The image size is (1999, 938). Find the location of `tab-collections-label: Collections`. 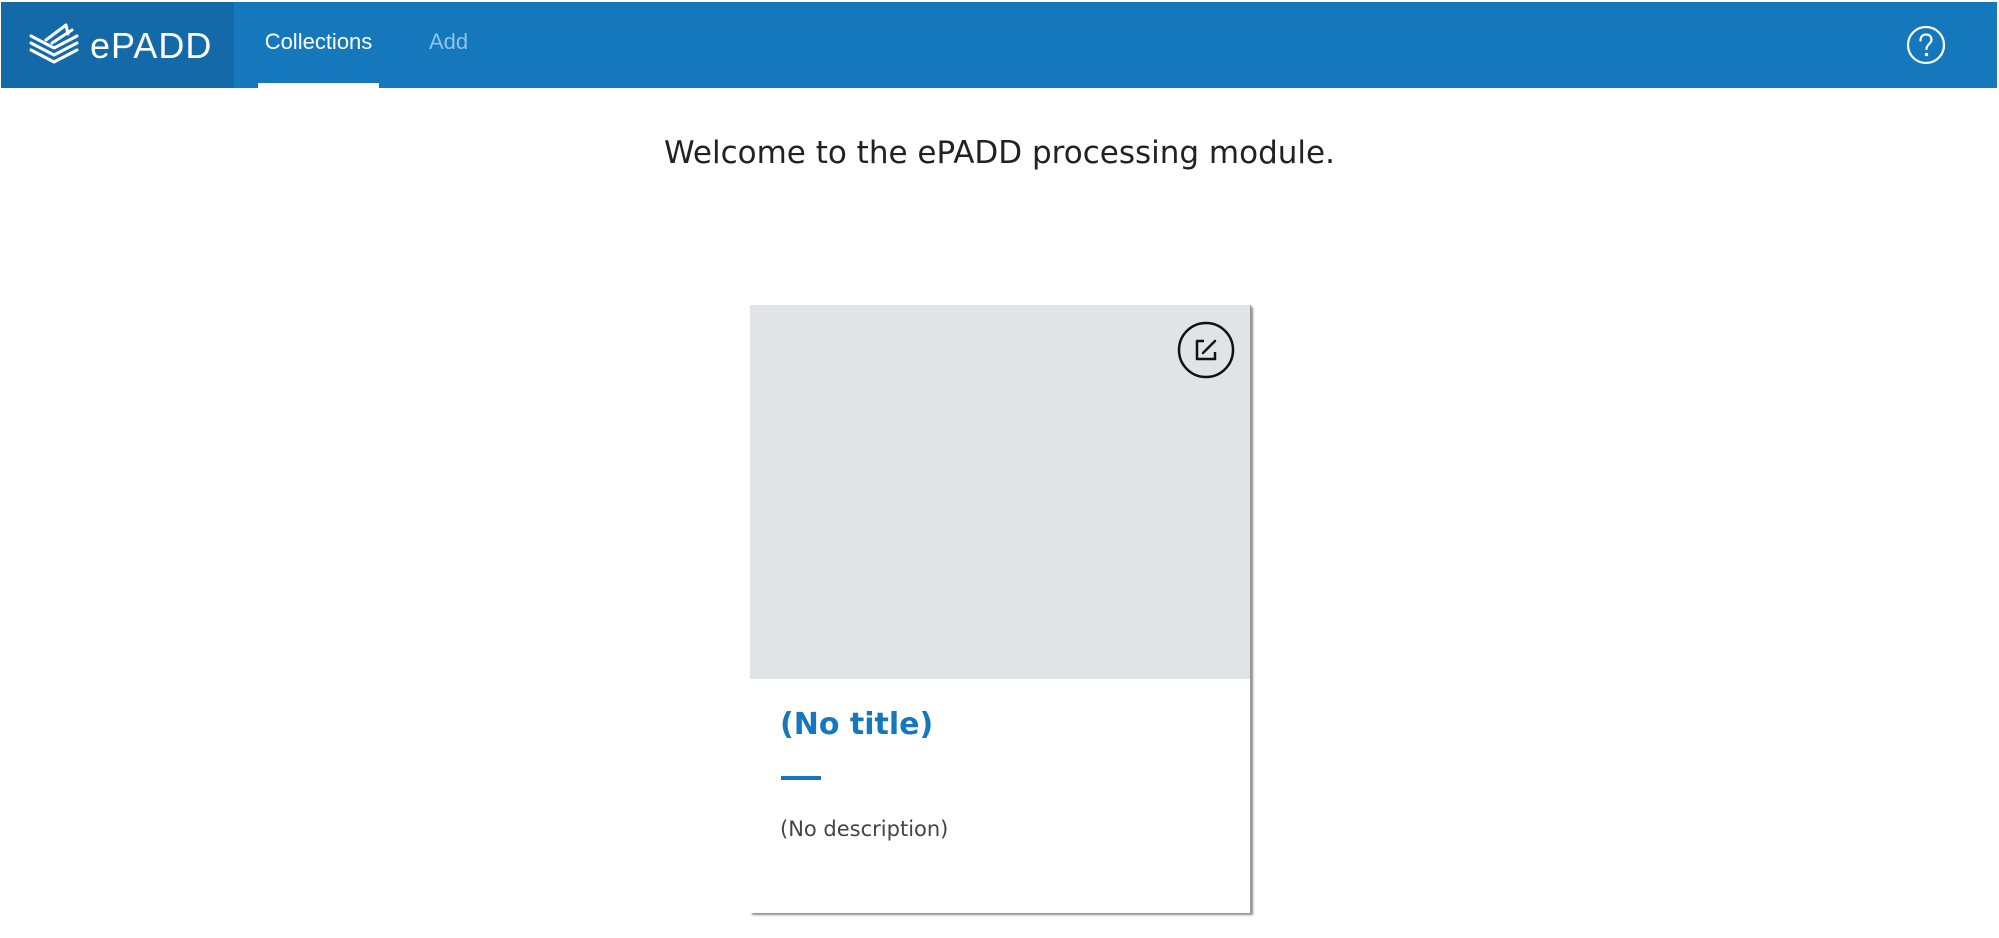

tab-collections-label: Collections is located at coordinates (318, 41).